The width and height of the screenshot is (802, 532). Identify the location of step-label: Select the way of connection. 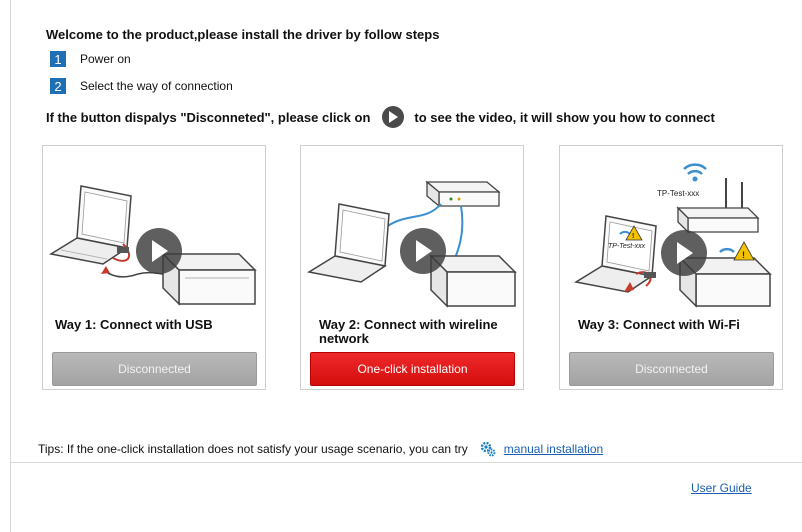
(156, 86).